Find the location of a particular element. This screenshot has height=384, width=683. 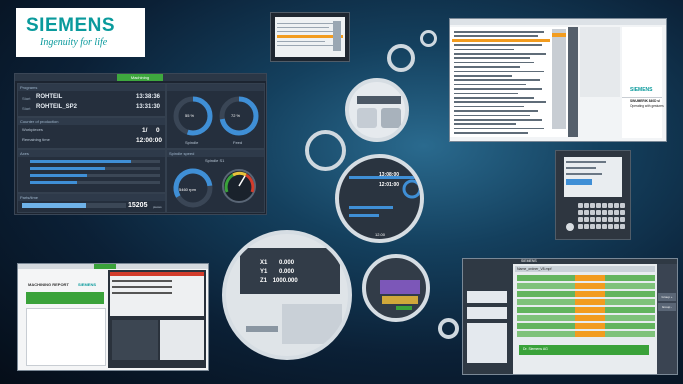

counter-panel: Parts/time 15205 pieces is located at coordinates (91, 203).